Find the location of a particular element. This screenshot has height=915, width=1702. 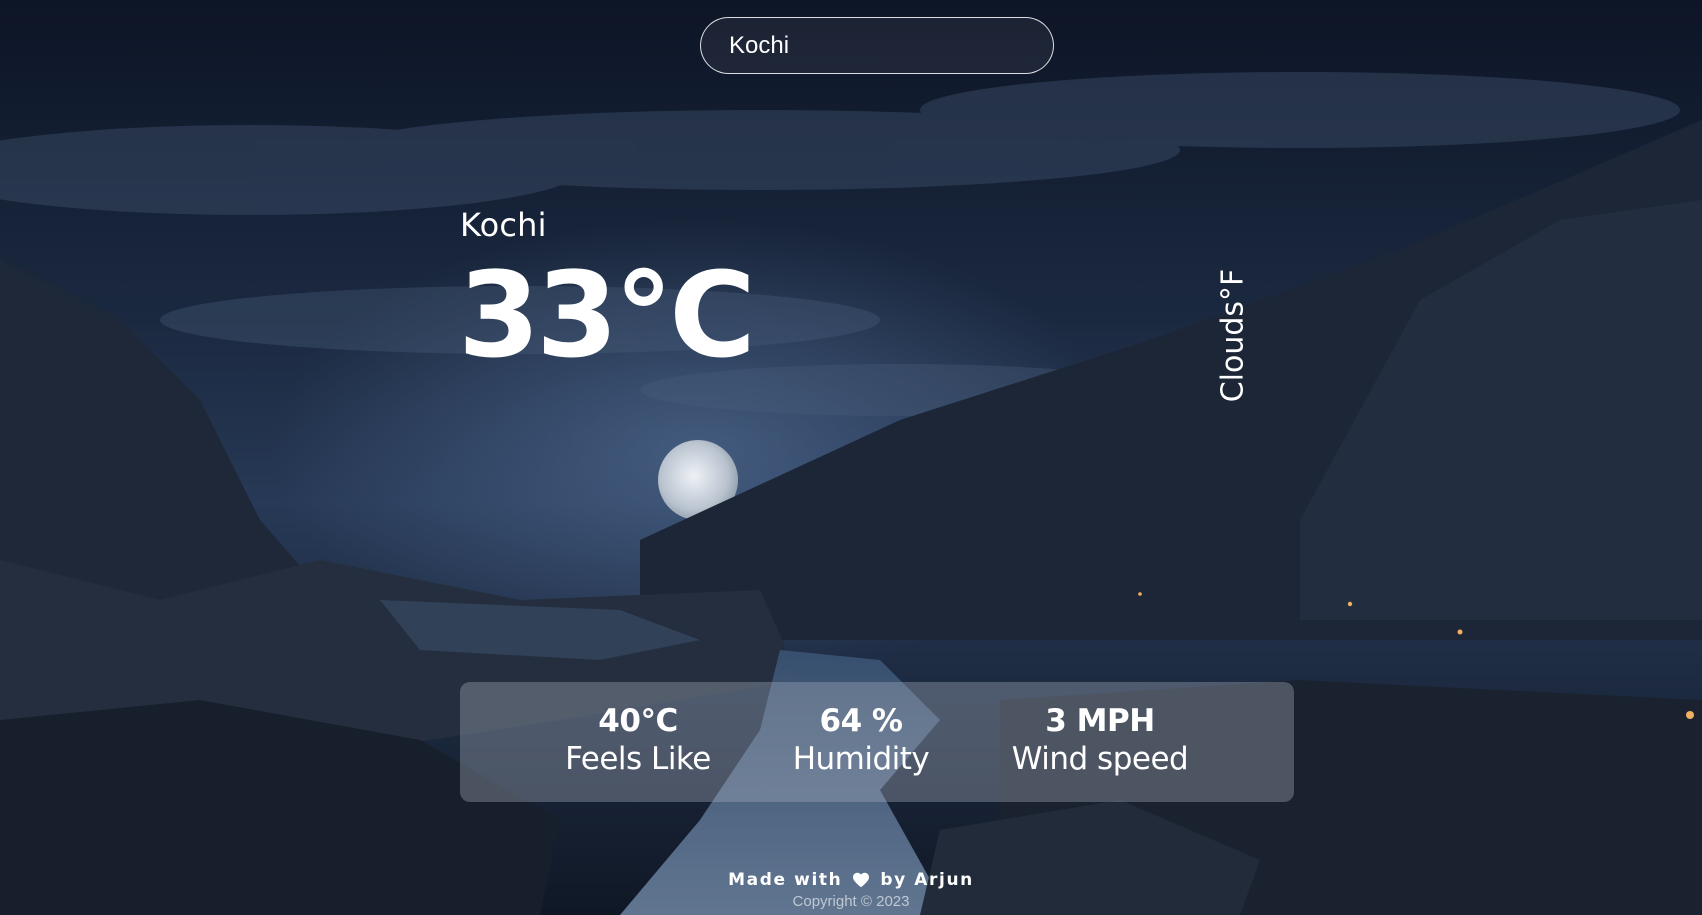

condition-and-unit: Clouds°F is located at coordinates (1233, 335).